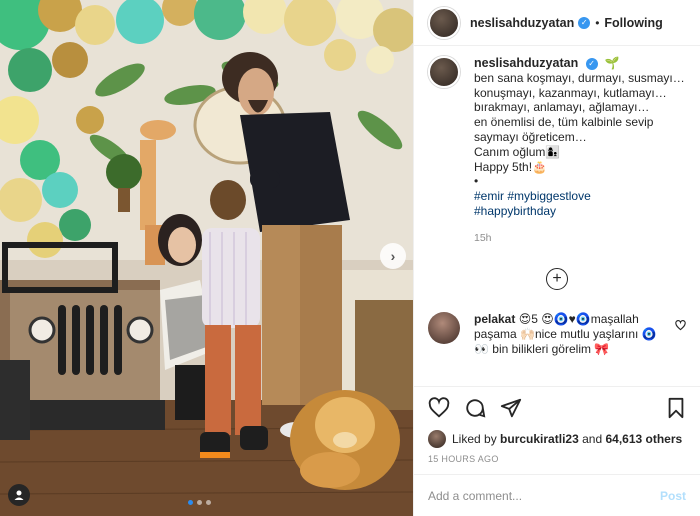 This screenshot has height=516, width=700. What do you see at coordinates (474, 439) in the screenshot?
I see `liked-by-prefix: Liked by` at bounding box center [474, 439].